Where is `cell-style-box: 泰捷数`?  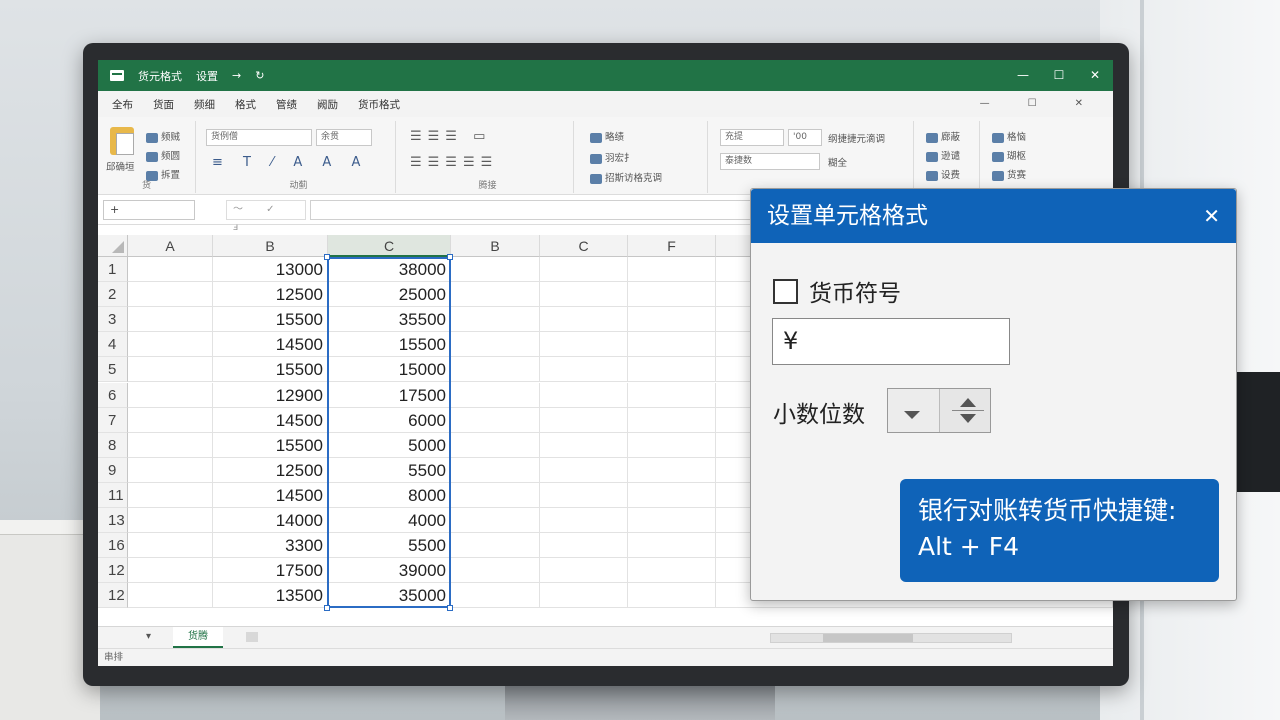
cell-style-box: 泰捷数 is located at coordinates (770, 161).